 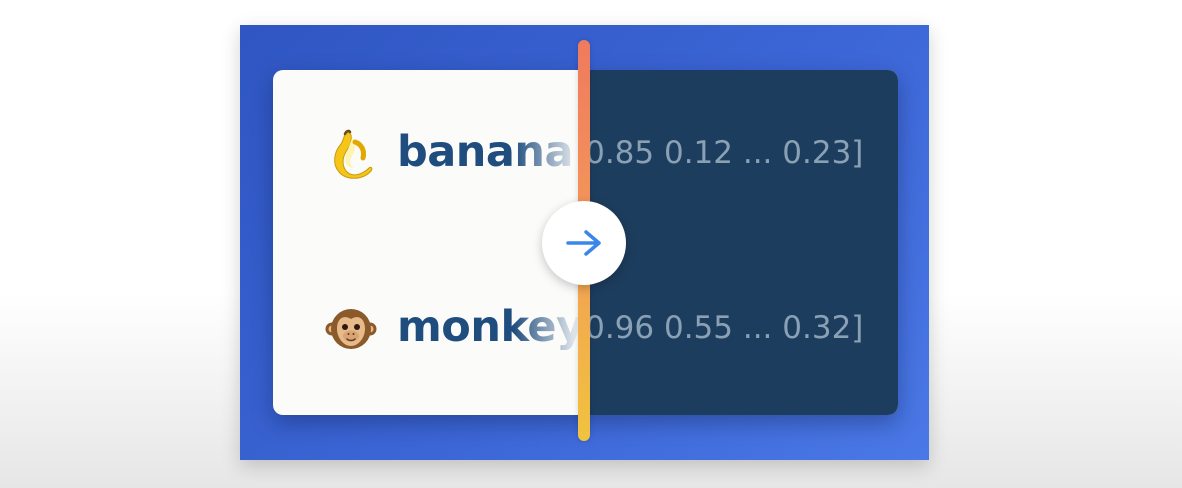 I want to click on arrow-right-icon, so click(x=583, y=243).